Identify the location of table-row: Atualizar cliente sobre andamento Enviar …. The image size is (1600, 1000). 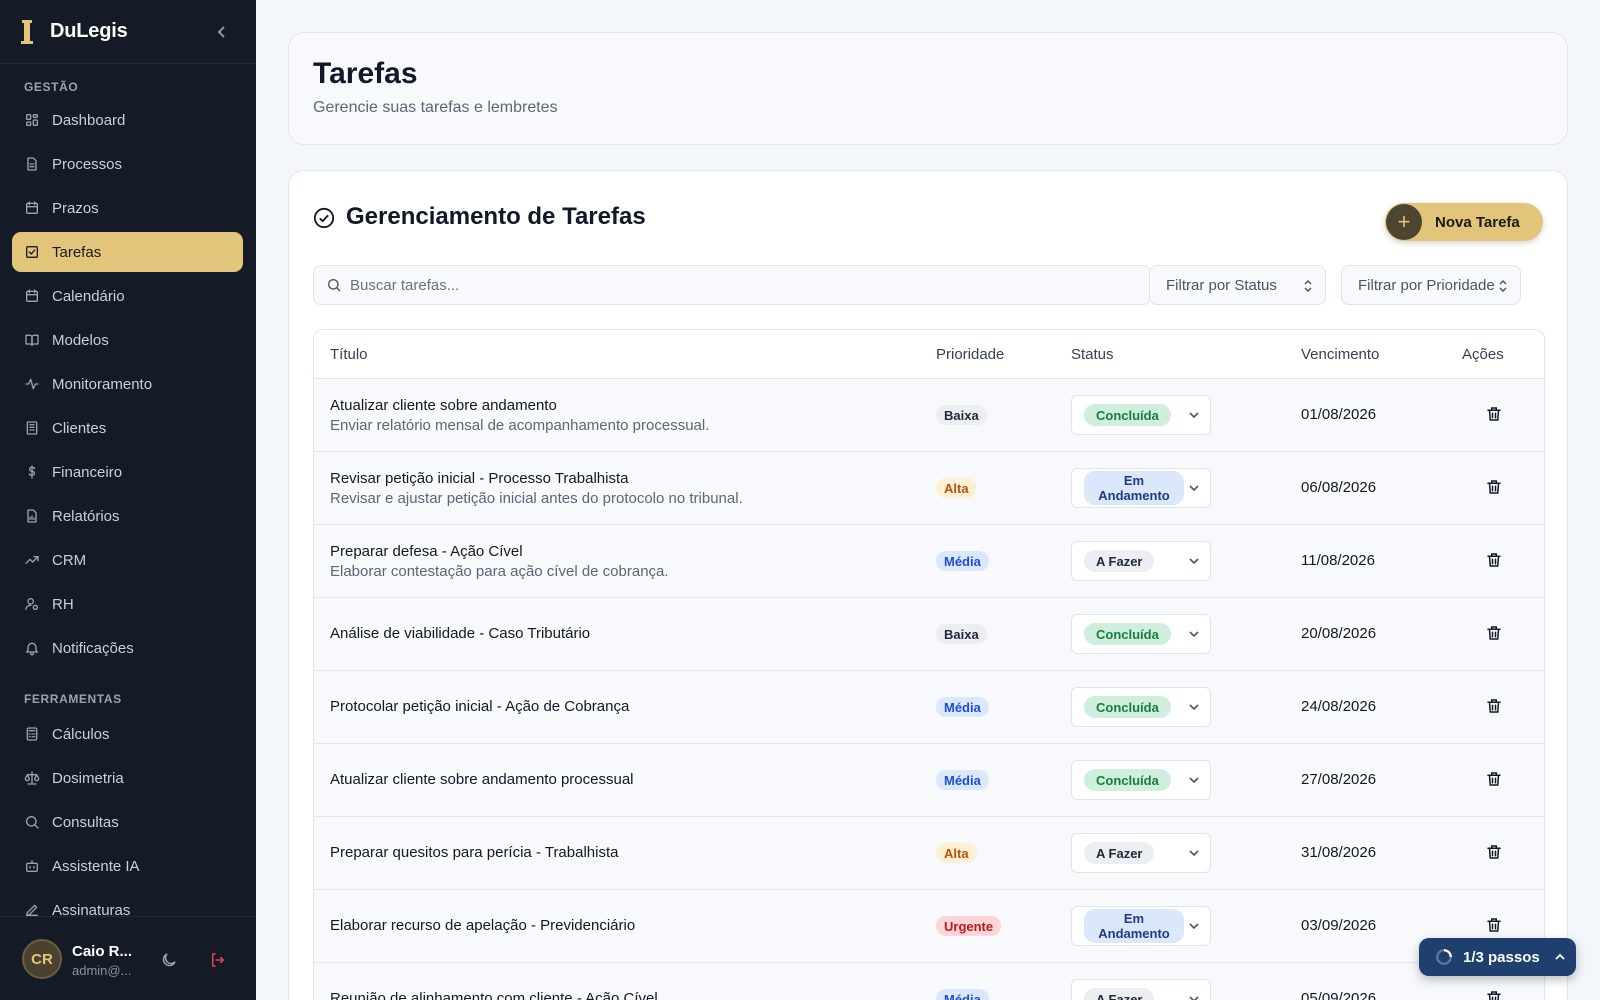
(929, 415).